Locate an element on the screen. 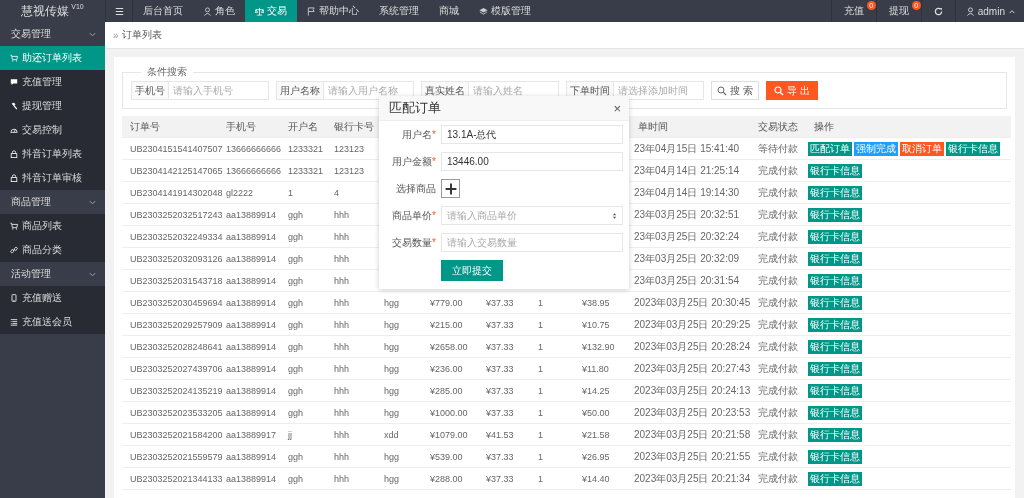 This screenshot has width=1024, height=498. sidebar-item: 助还订单列表 is located at coordinates (52, 58).